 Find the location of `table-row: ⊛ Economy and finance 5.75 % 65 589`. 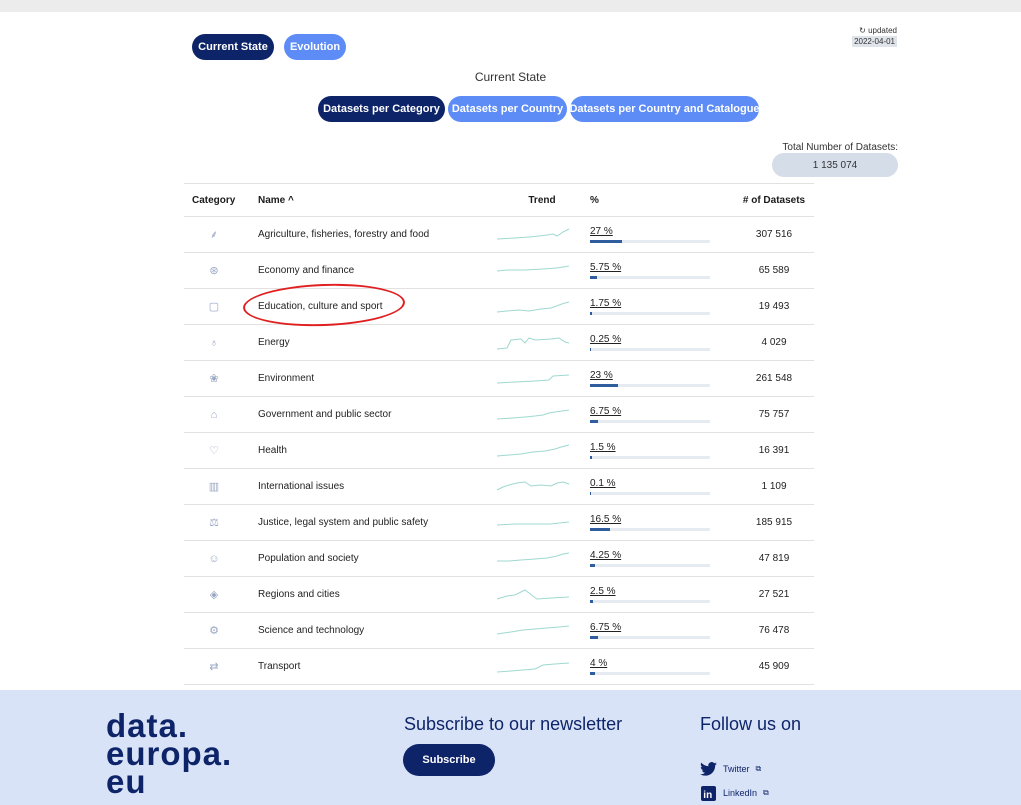

table-row: ⊛ Economy and finance 5.75 % 65 589 is located at coordinates (499, 271).